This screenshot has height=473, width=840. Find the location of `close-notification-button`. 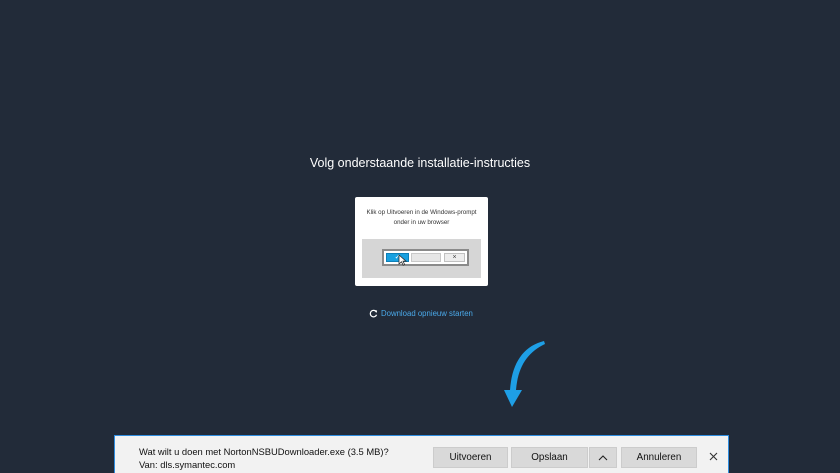

close-notification-button is located at coordinates (713, 457).